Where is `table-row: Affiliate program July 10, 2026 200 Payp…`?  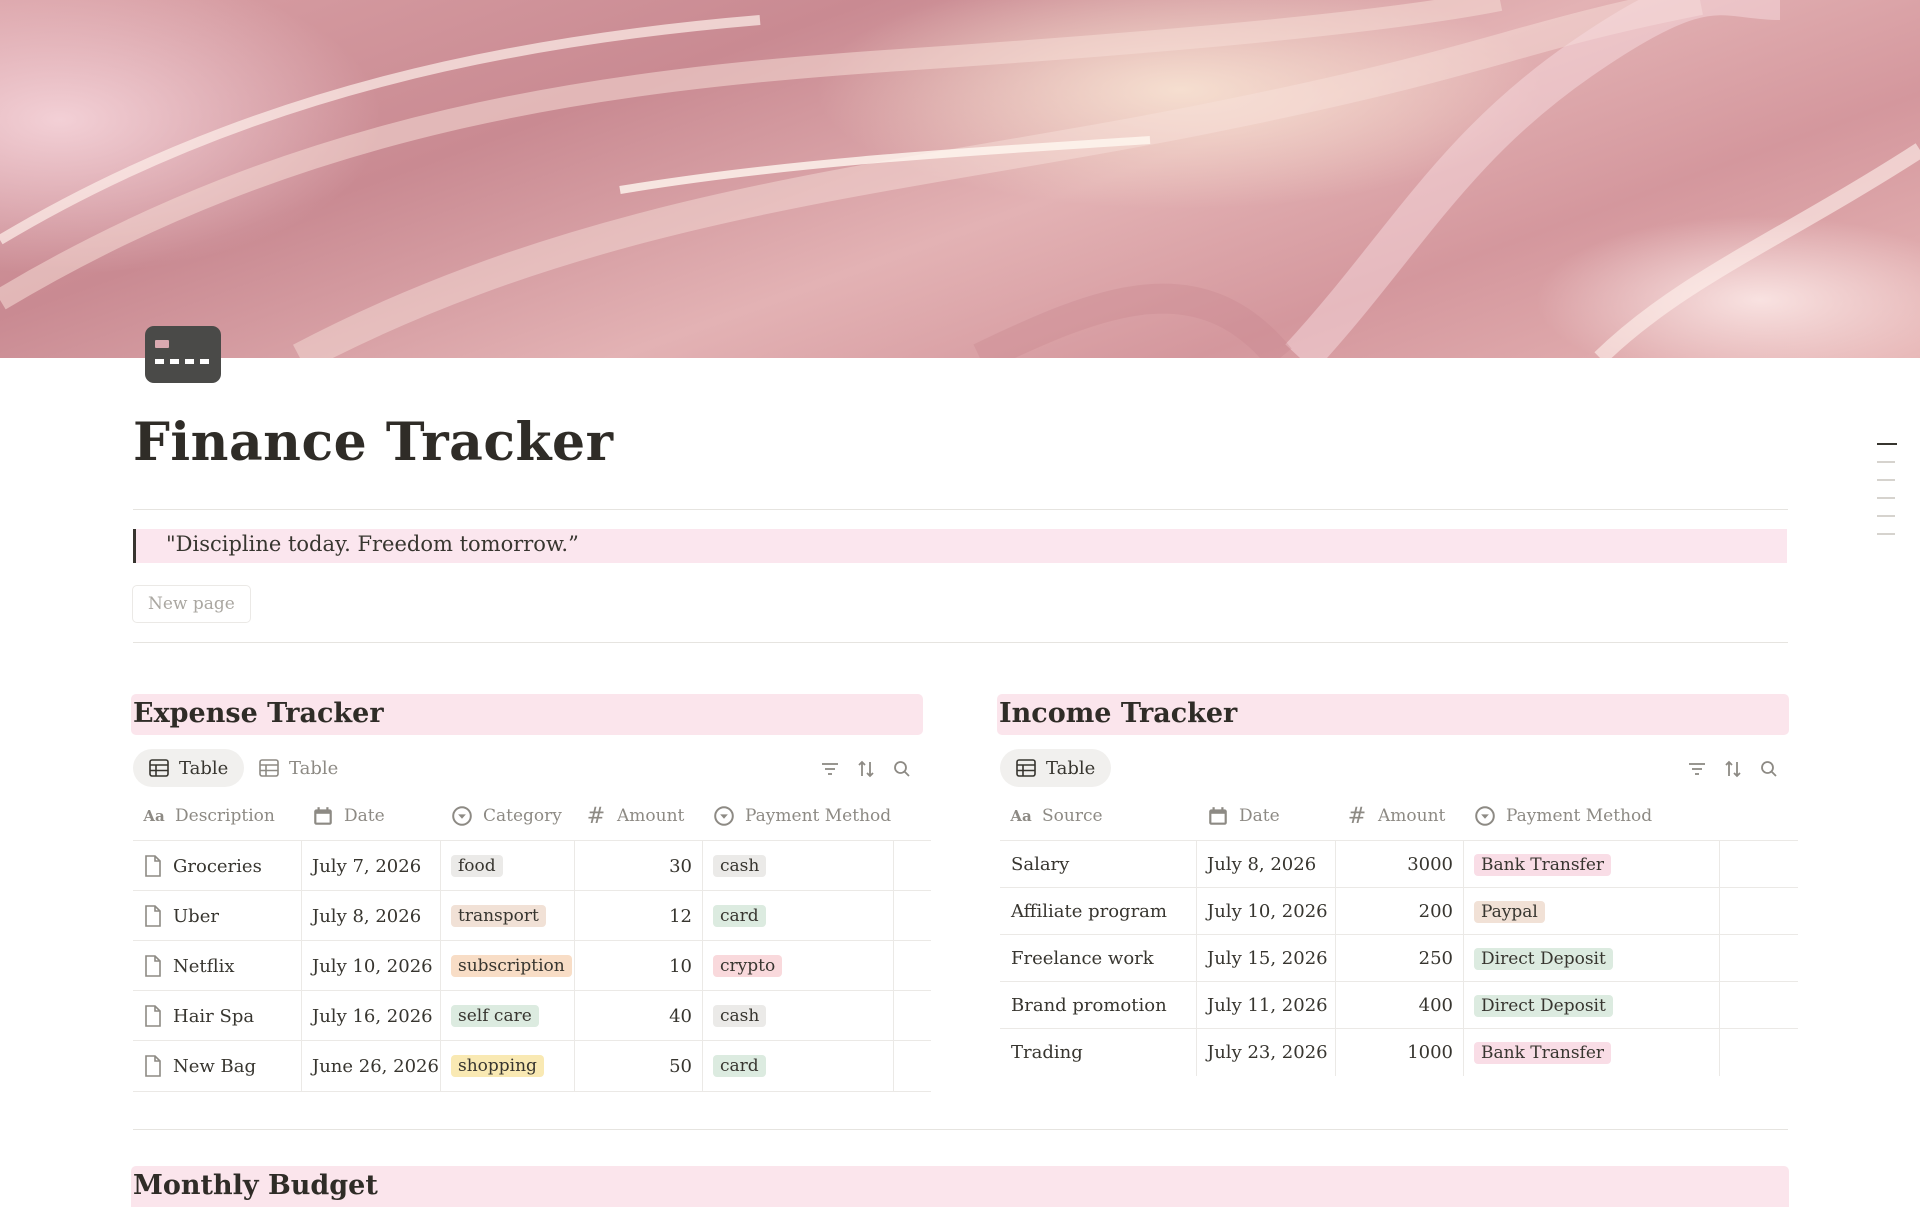 table-row: Affiliate program July 10, 2026 200 Payp… is located at coordinates (1399, 911).